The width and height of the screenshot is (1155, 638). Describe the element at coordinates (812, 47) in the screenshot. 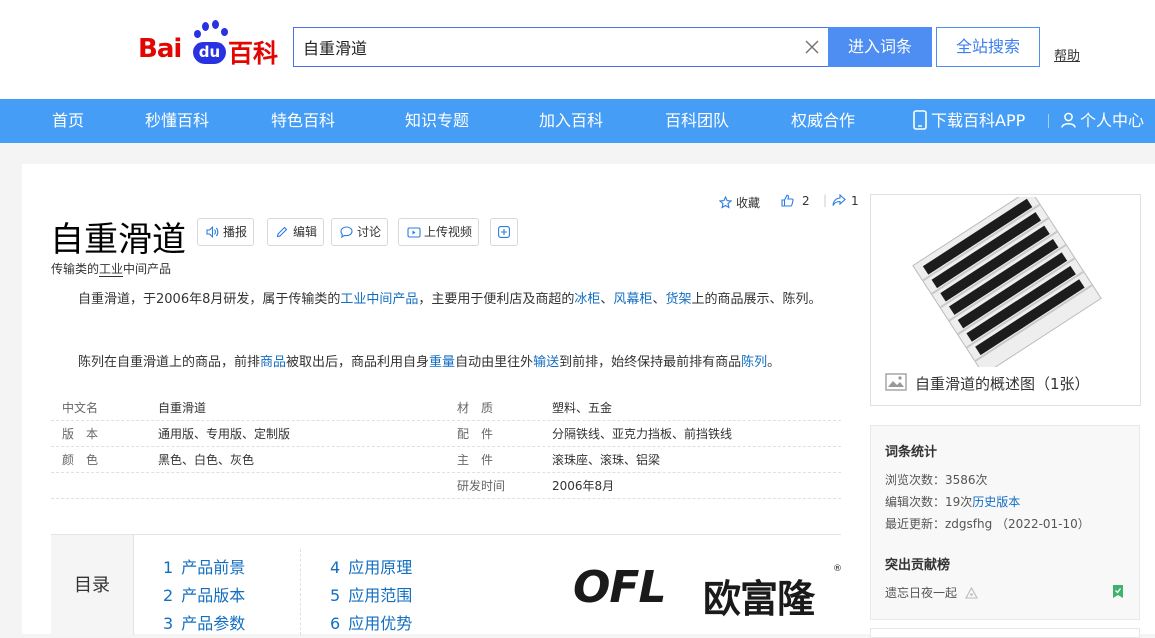

I see `clear-icon` at that location.